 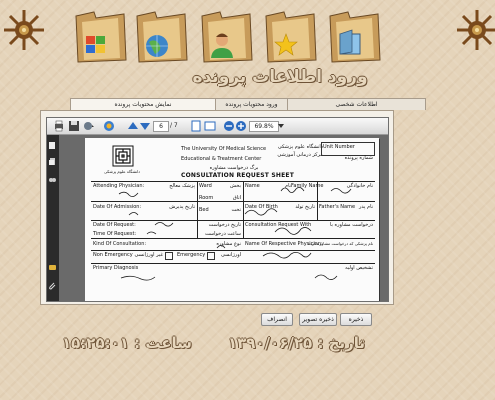 What do you see at coordinates (356, 319) in the screenshot?
I see `save-button: ذخیره` at bounding box center [356, 319].